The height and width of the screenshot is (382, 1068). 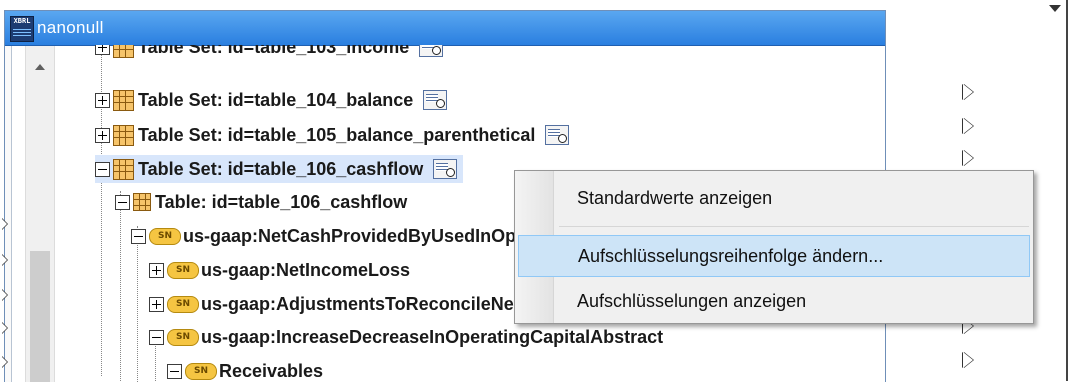 I want to click on tree-row-tableset: Table Set: id=table_103_income, so click(x=269, y=53).